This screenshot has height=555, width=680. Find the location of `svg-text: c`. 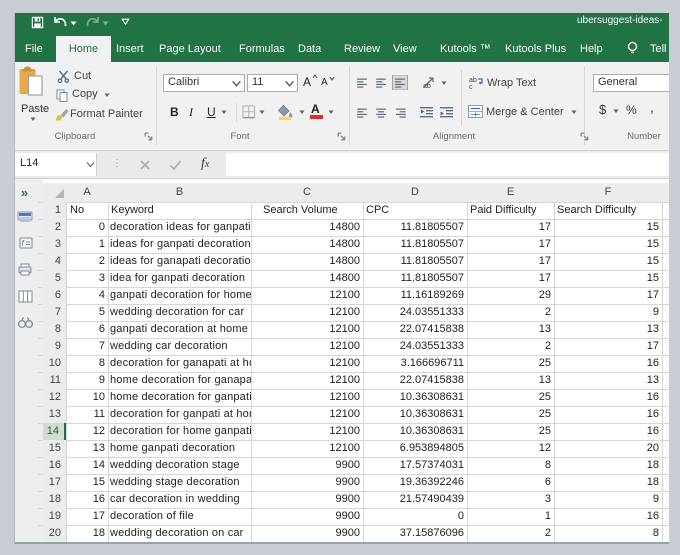

svg-text: c is located at coordinates (471, 86).